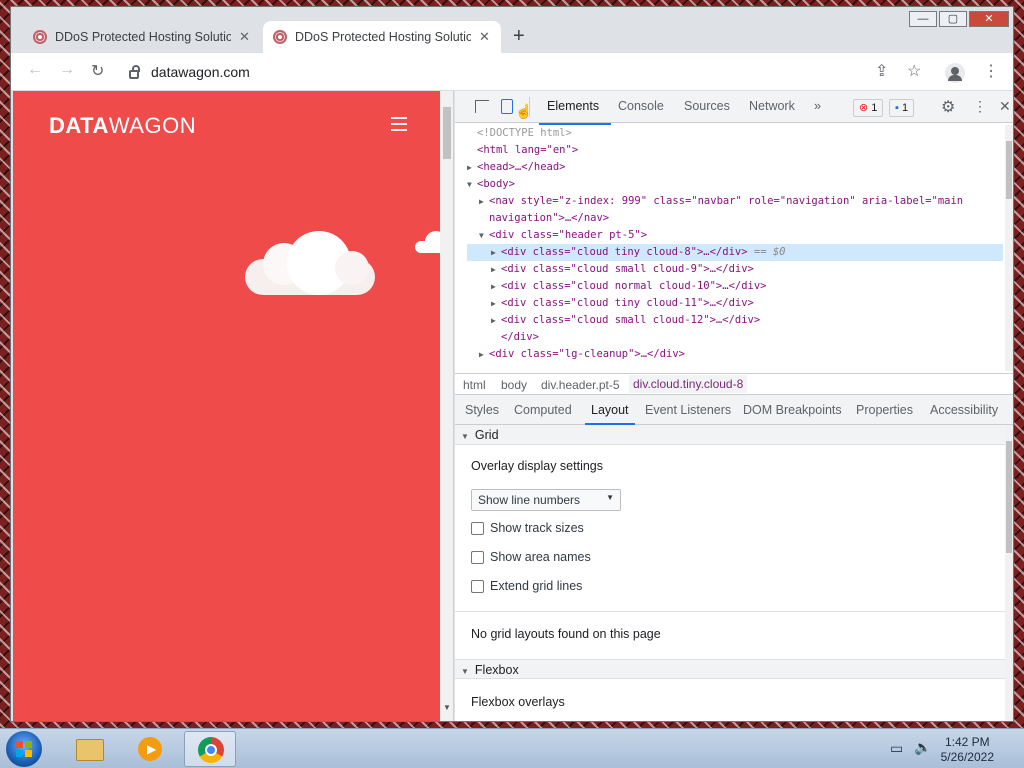 The height and width of the screenshot is (768, 1024). Describe the element at coordinates (141, 37) in the screenshot. I see `browser-tab-1: DDoS Protected Hosting Solution ✕` at that location.